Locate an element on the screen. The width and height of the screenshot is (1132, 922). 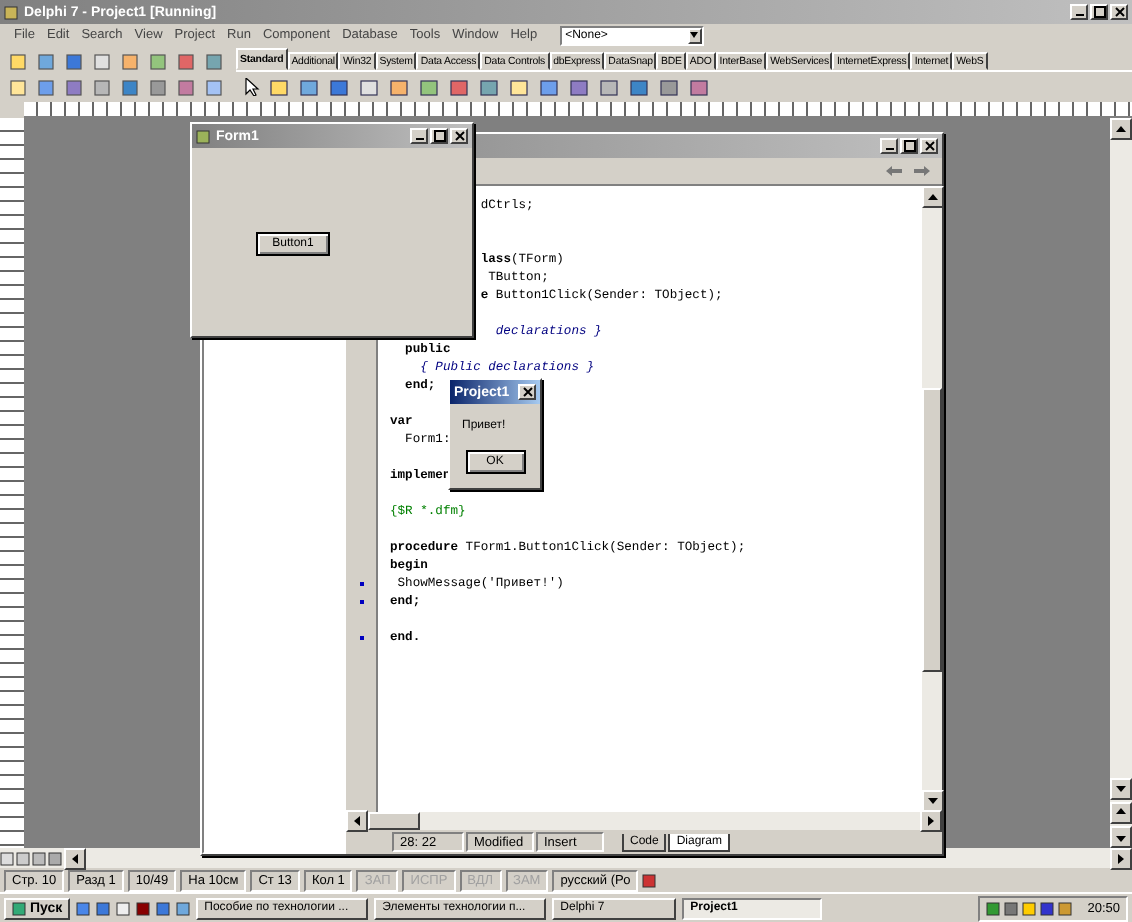
previous-page-button is located at coordinates (1121, 813).